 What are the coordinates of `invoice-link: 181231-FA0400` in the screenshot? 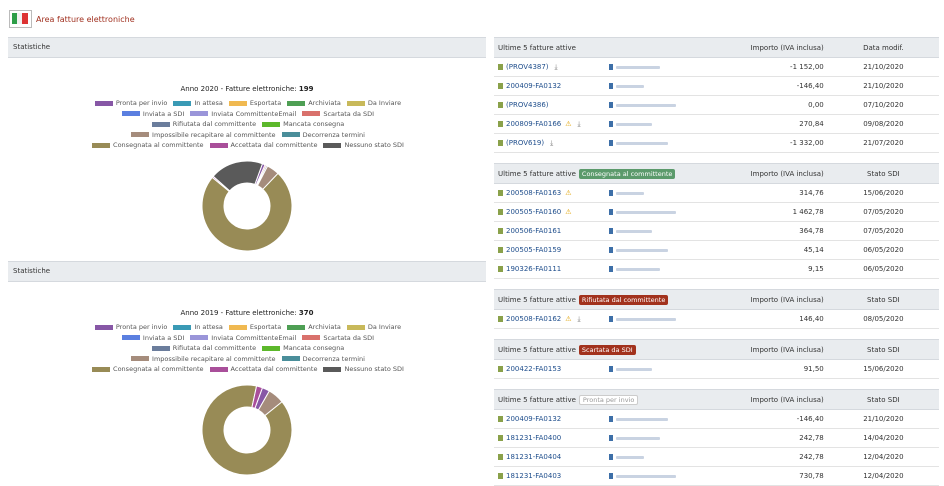 It's located at (533, 438).